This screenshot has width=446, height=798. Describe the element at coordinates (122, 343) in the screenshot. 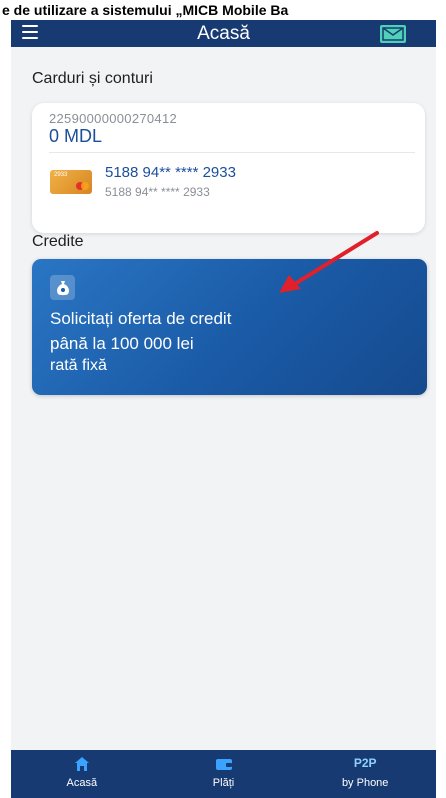

I see `banner-line-2: până la 100 000 lei` at that location.